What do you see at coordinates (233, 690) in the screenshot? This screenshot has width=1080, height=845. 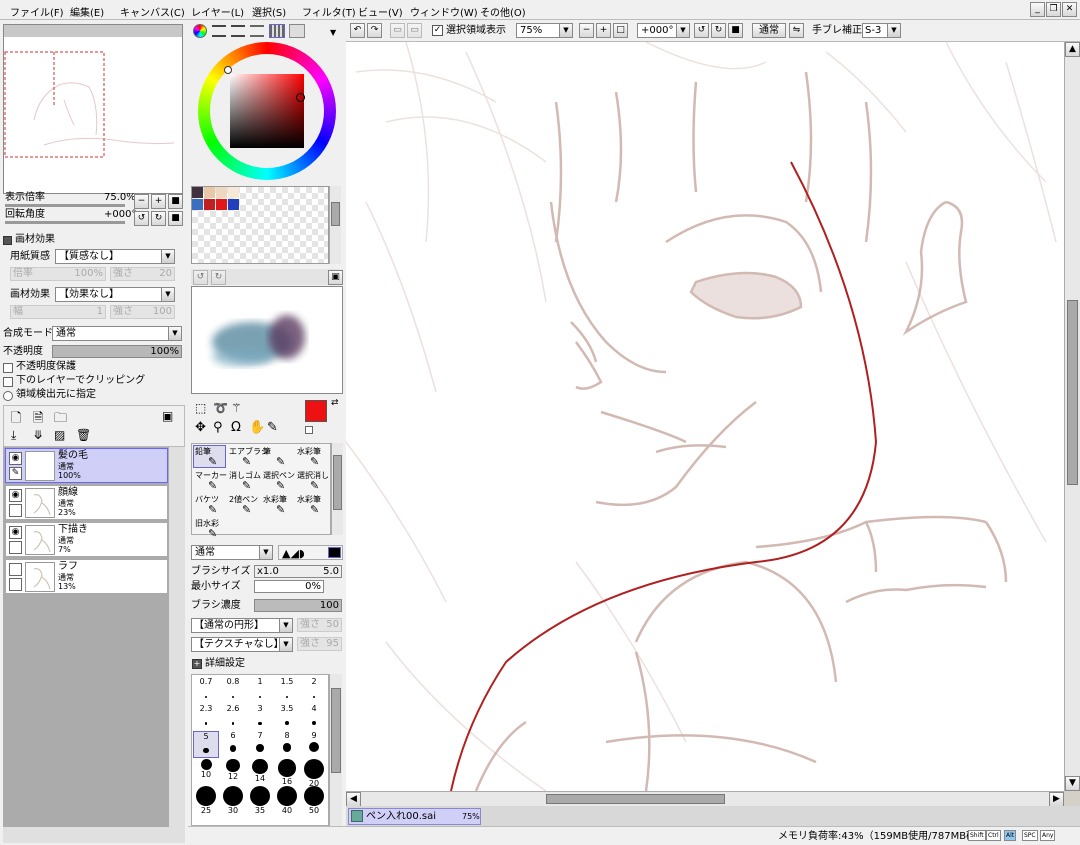 I see `brush-size-preset: 0.8` at bounding box center [233, 690].